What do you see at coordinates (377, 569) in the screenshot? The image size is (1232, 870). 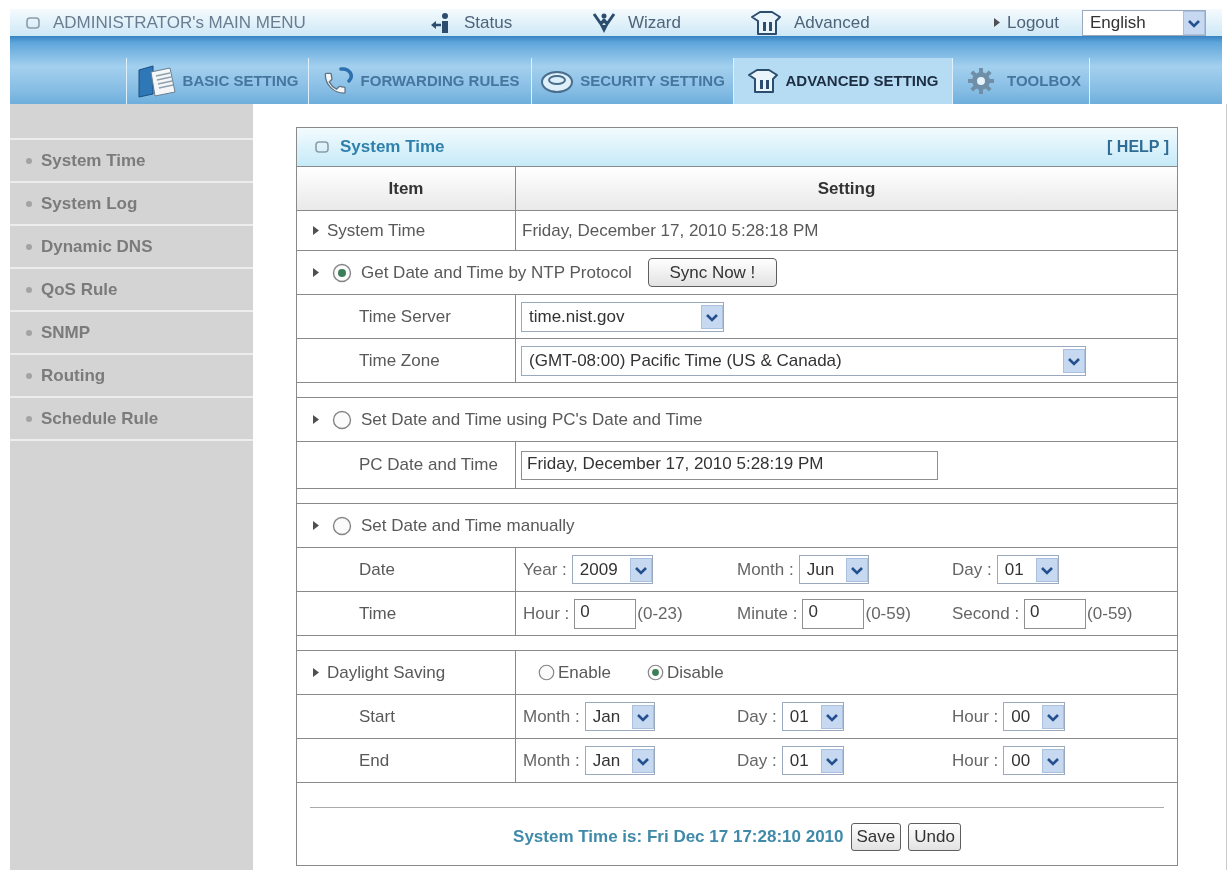 I see `row-label: Date` at bounding box center [377, 569].